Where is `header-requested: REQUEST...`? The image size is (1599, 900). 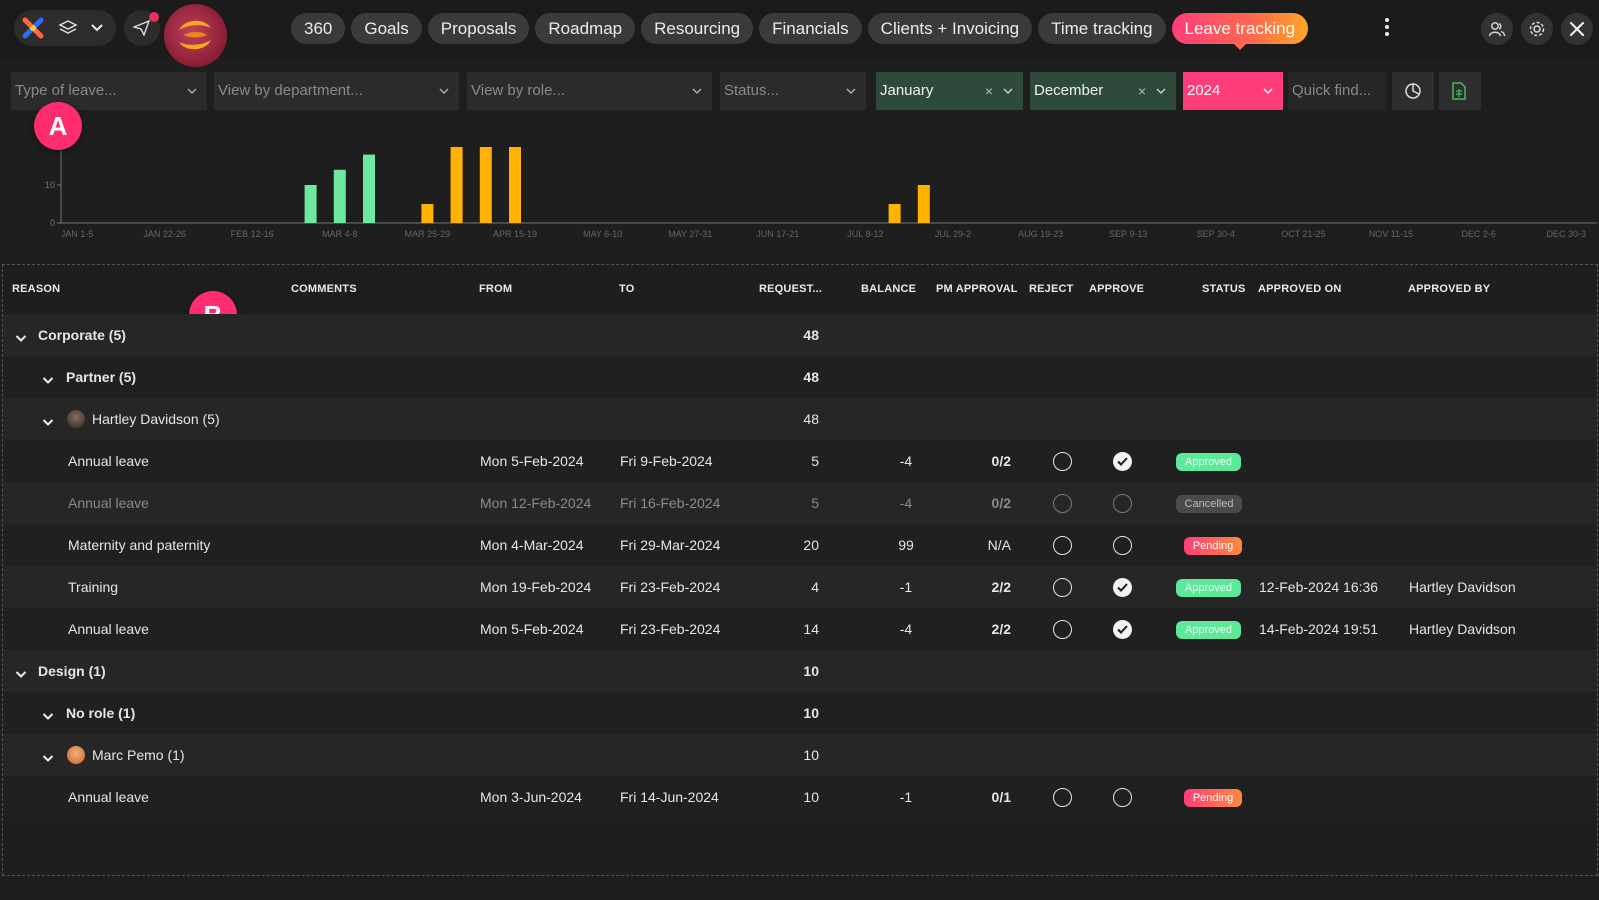 header-requested: REQUEST... is located at coordinates (790, 289).